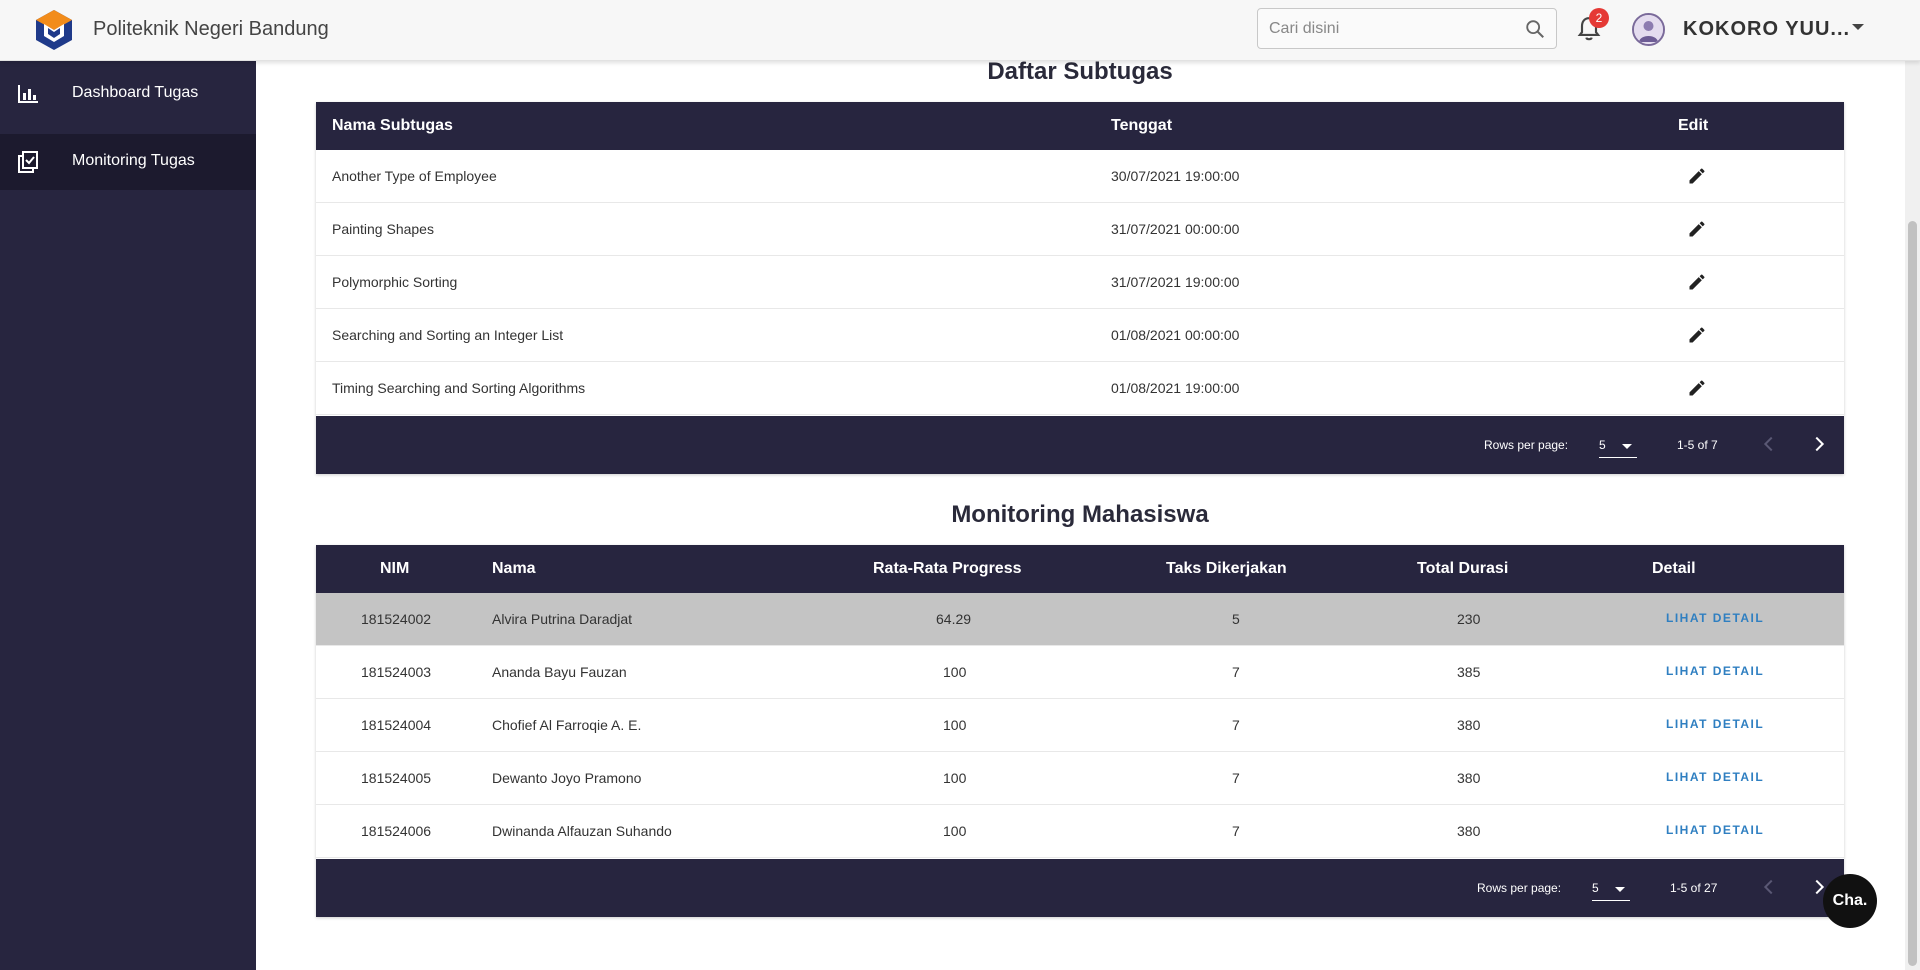 The height and width of the screenshot is (970, 1920). What do you see at coordinates (514, 569) in the screenshot?
I see `column-header-nama: Nama` at bounding box center [514, 569].